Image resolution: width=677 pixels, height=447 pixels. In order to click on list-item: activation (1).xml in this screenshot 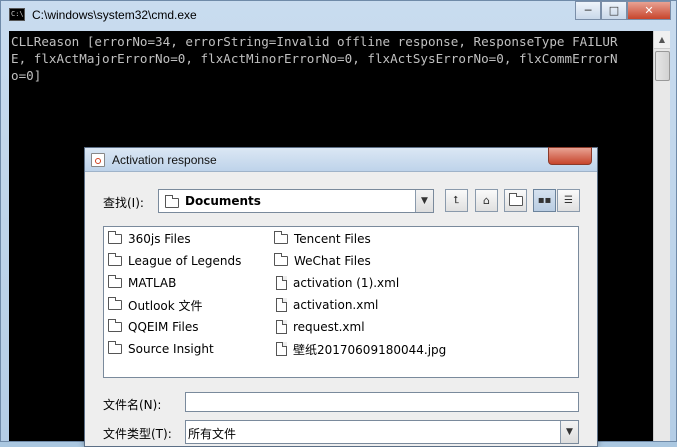, I will do `click(337, 283)`.